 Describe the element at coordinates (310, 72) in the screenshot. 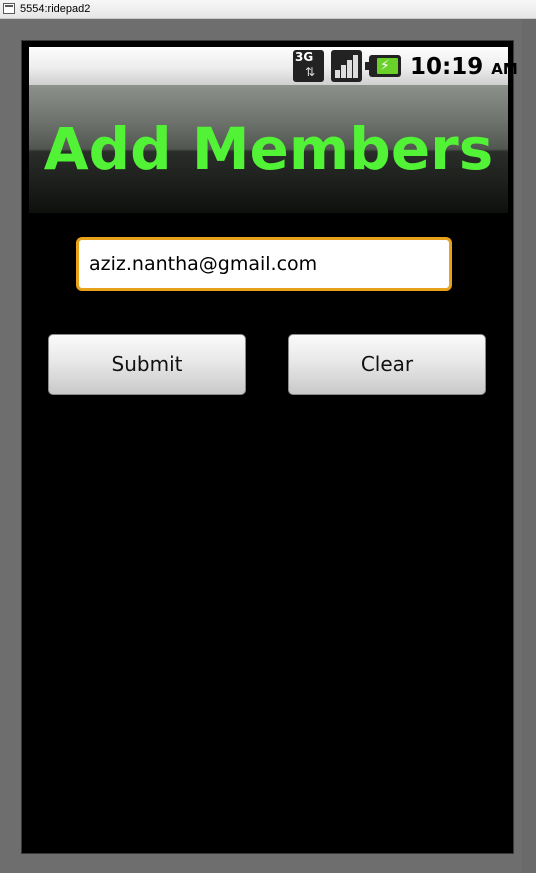

I see `data-activity-icon: ⇅` at that location.